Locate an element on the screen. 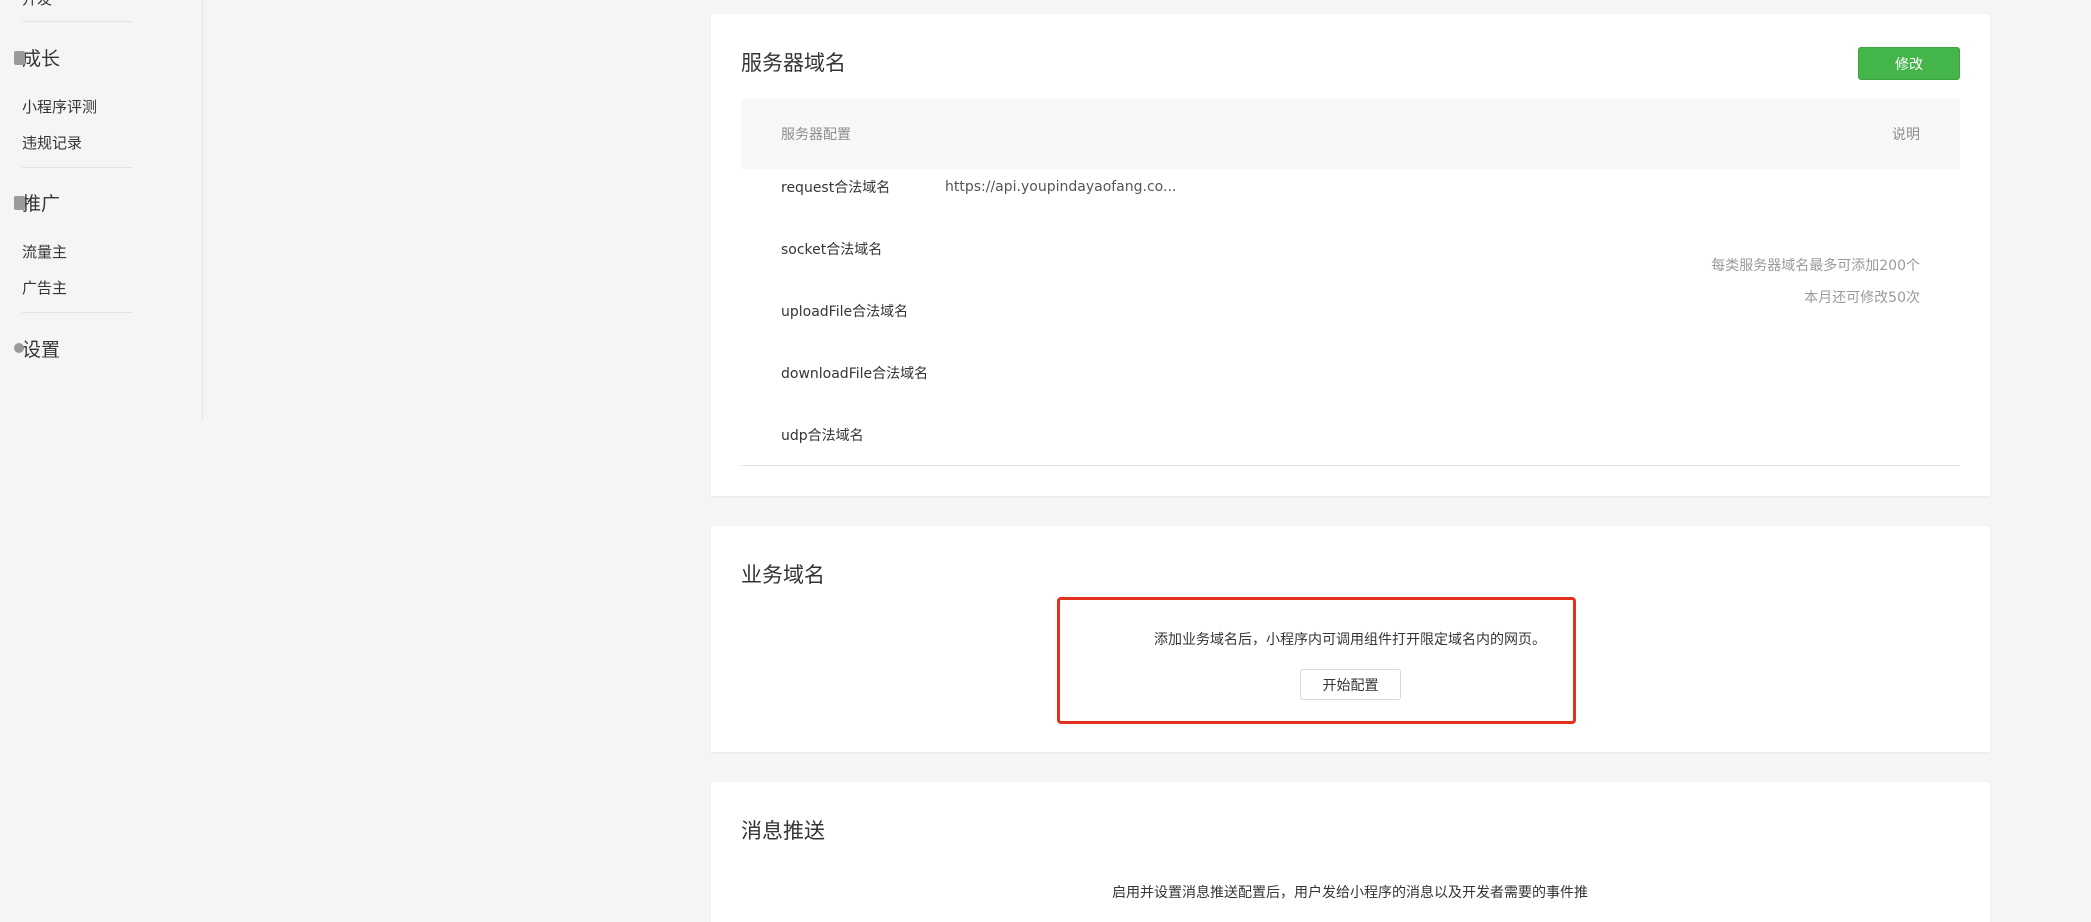 The image size is (2091, 922). sidebar-group-label: 推广 is located at coordinates (41, 204).